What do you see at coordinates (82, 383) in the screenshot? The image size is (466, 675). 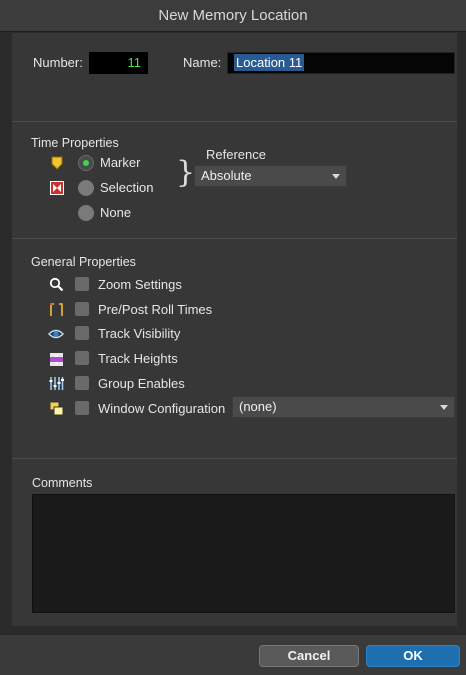 I see `group-enables-checkbox` at bounding box center [82, 383].